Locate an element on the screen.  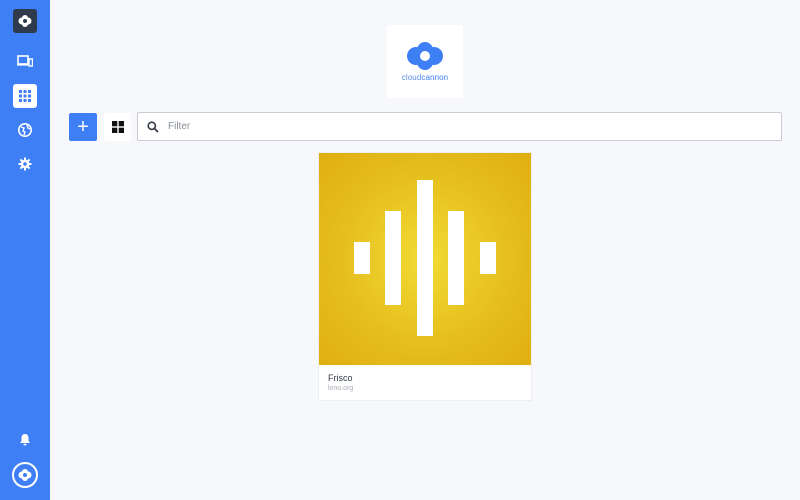
site-card: Frisco lono.org is located at coordinates (425, 276).